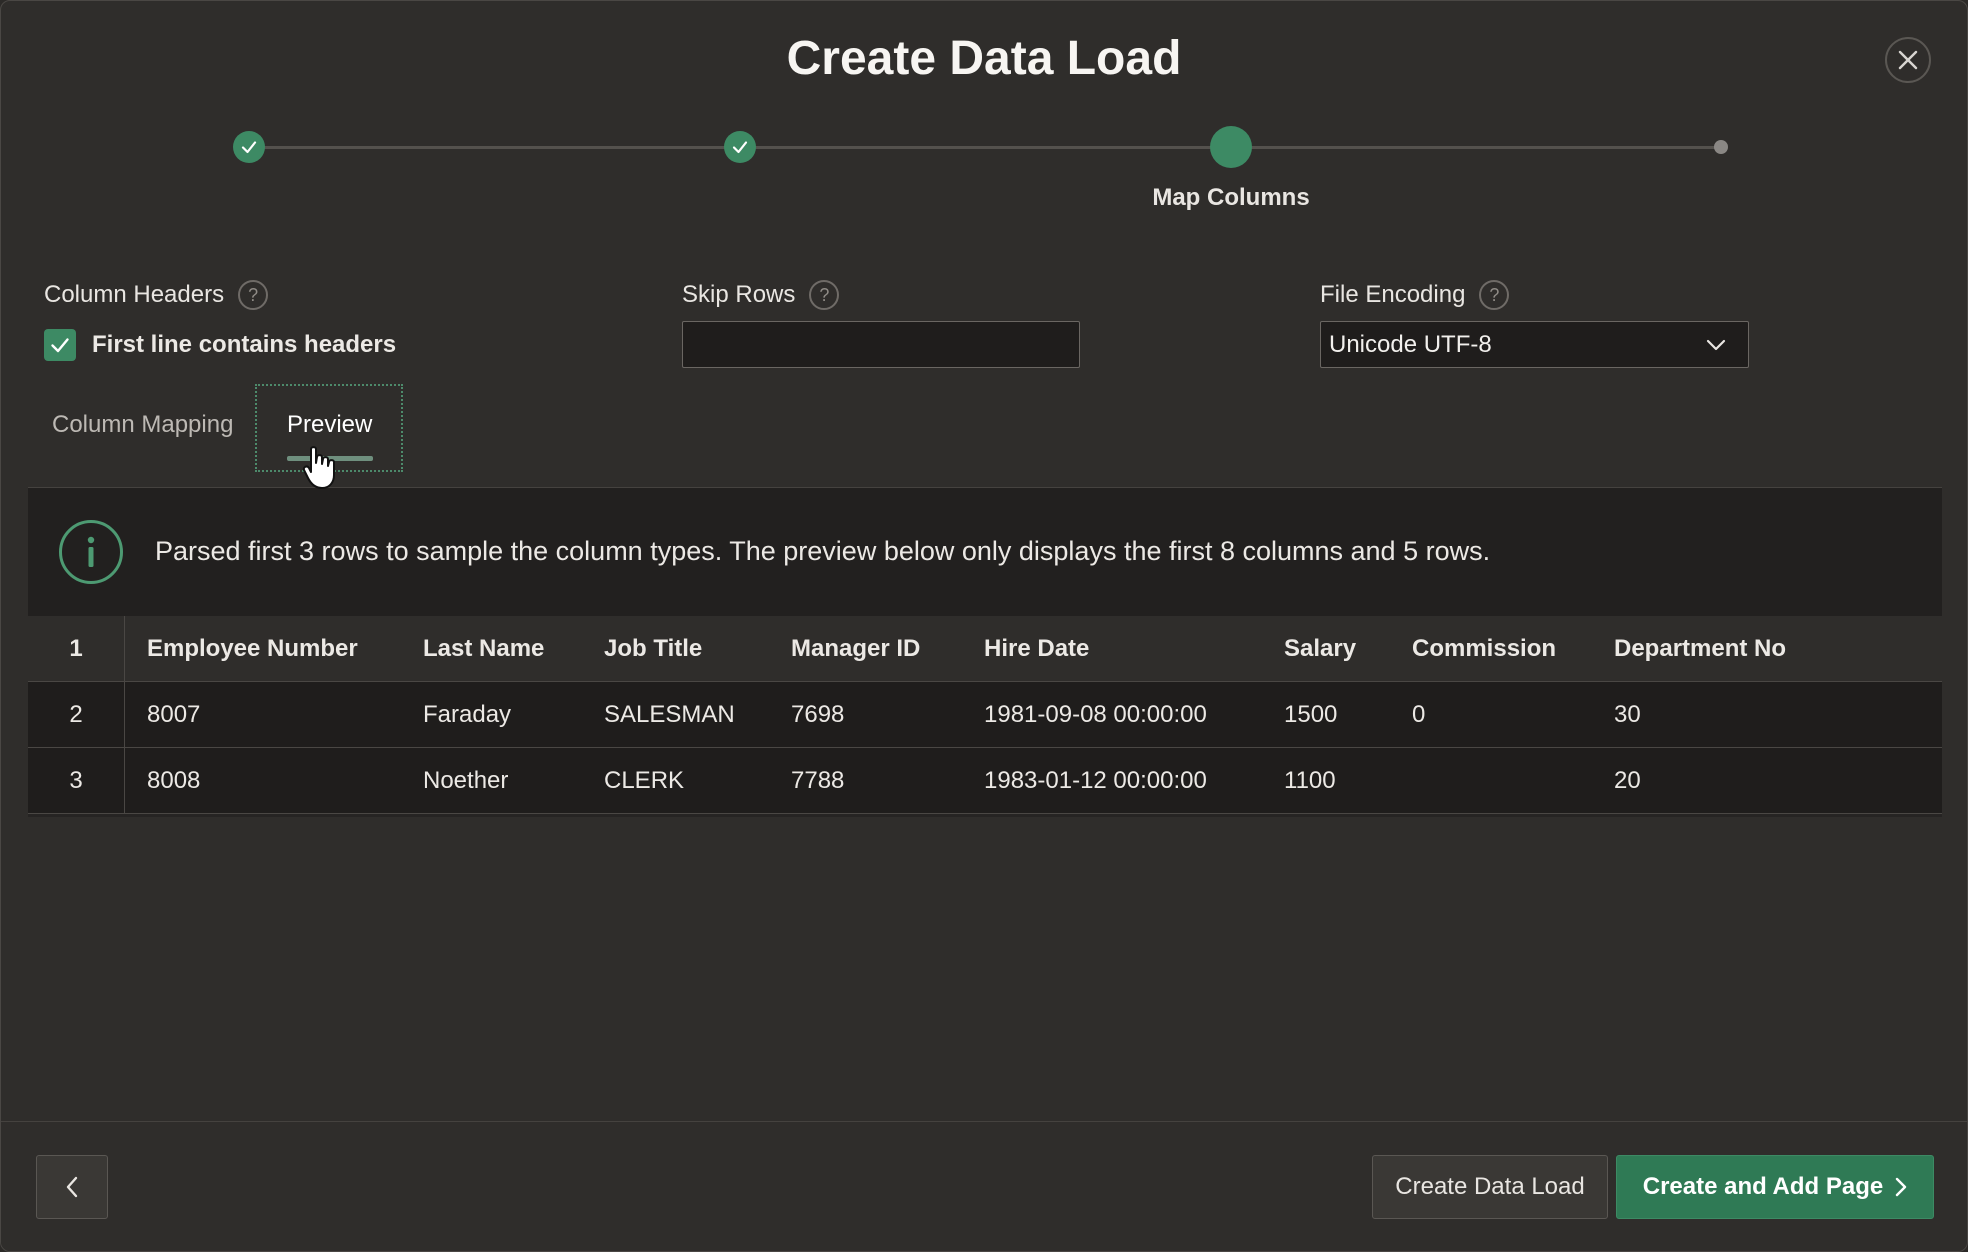 Image resolution: width=1968 pixels, height=1252 pixels. I want to click on wizard-step-3-current, so click(1231, 147).